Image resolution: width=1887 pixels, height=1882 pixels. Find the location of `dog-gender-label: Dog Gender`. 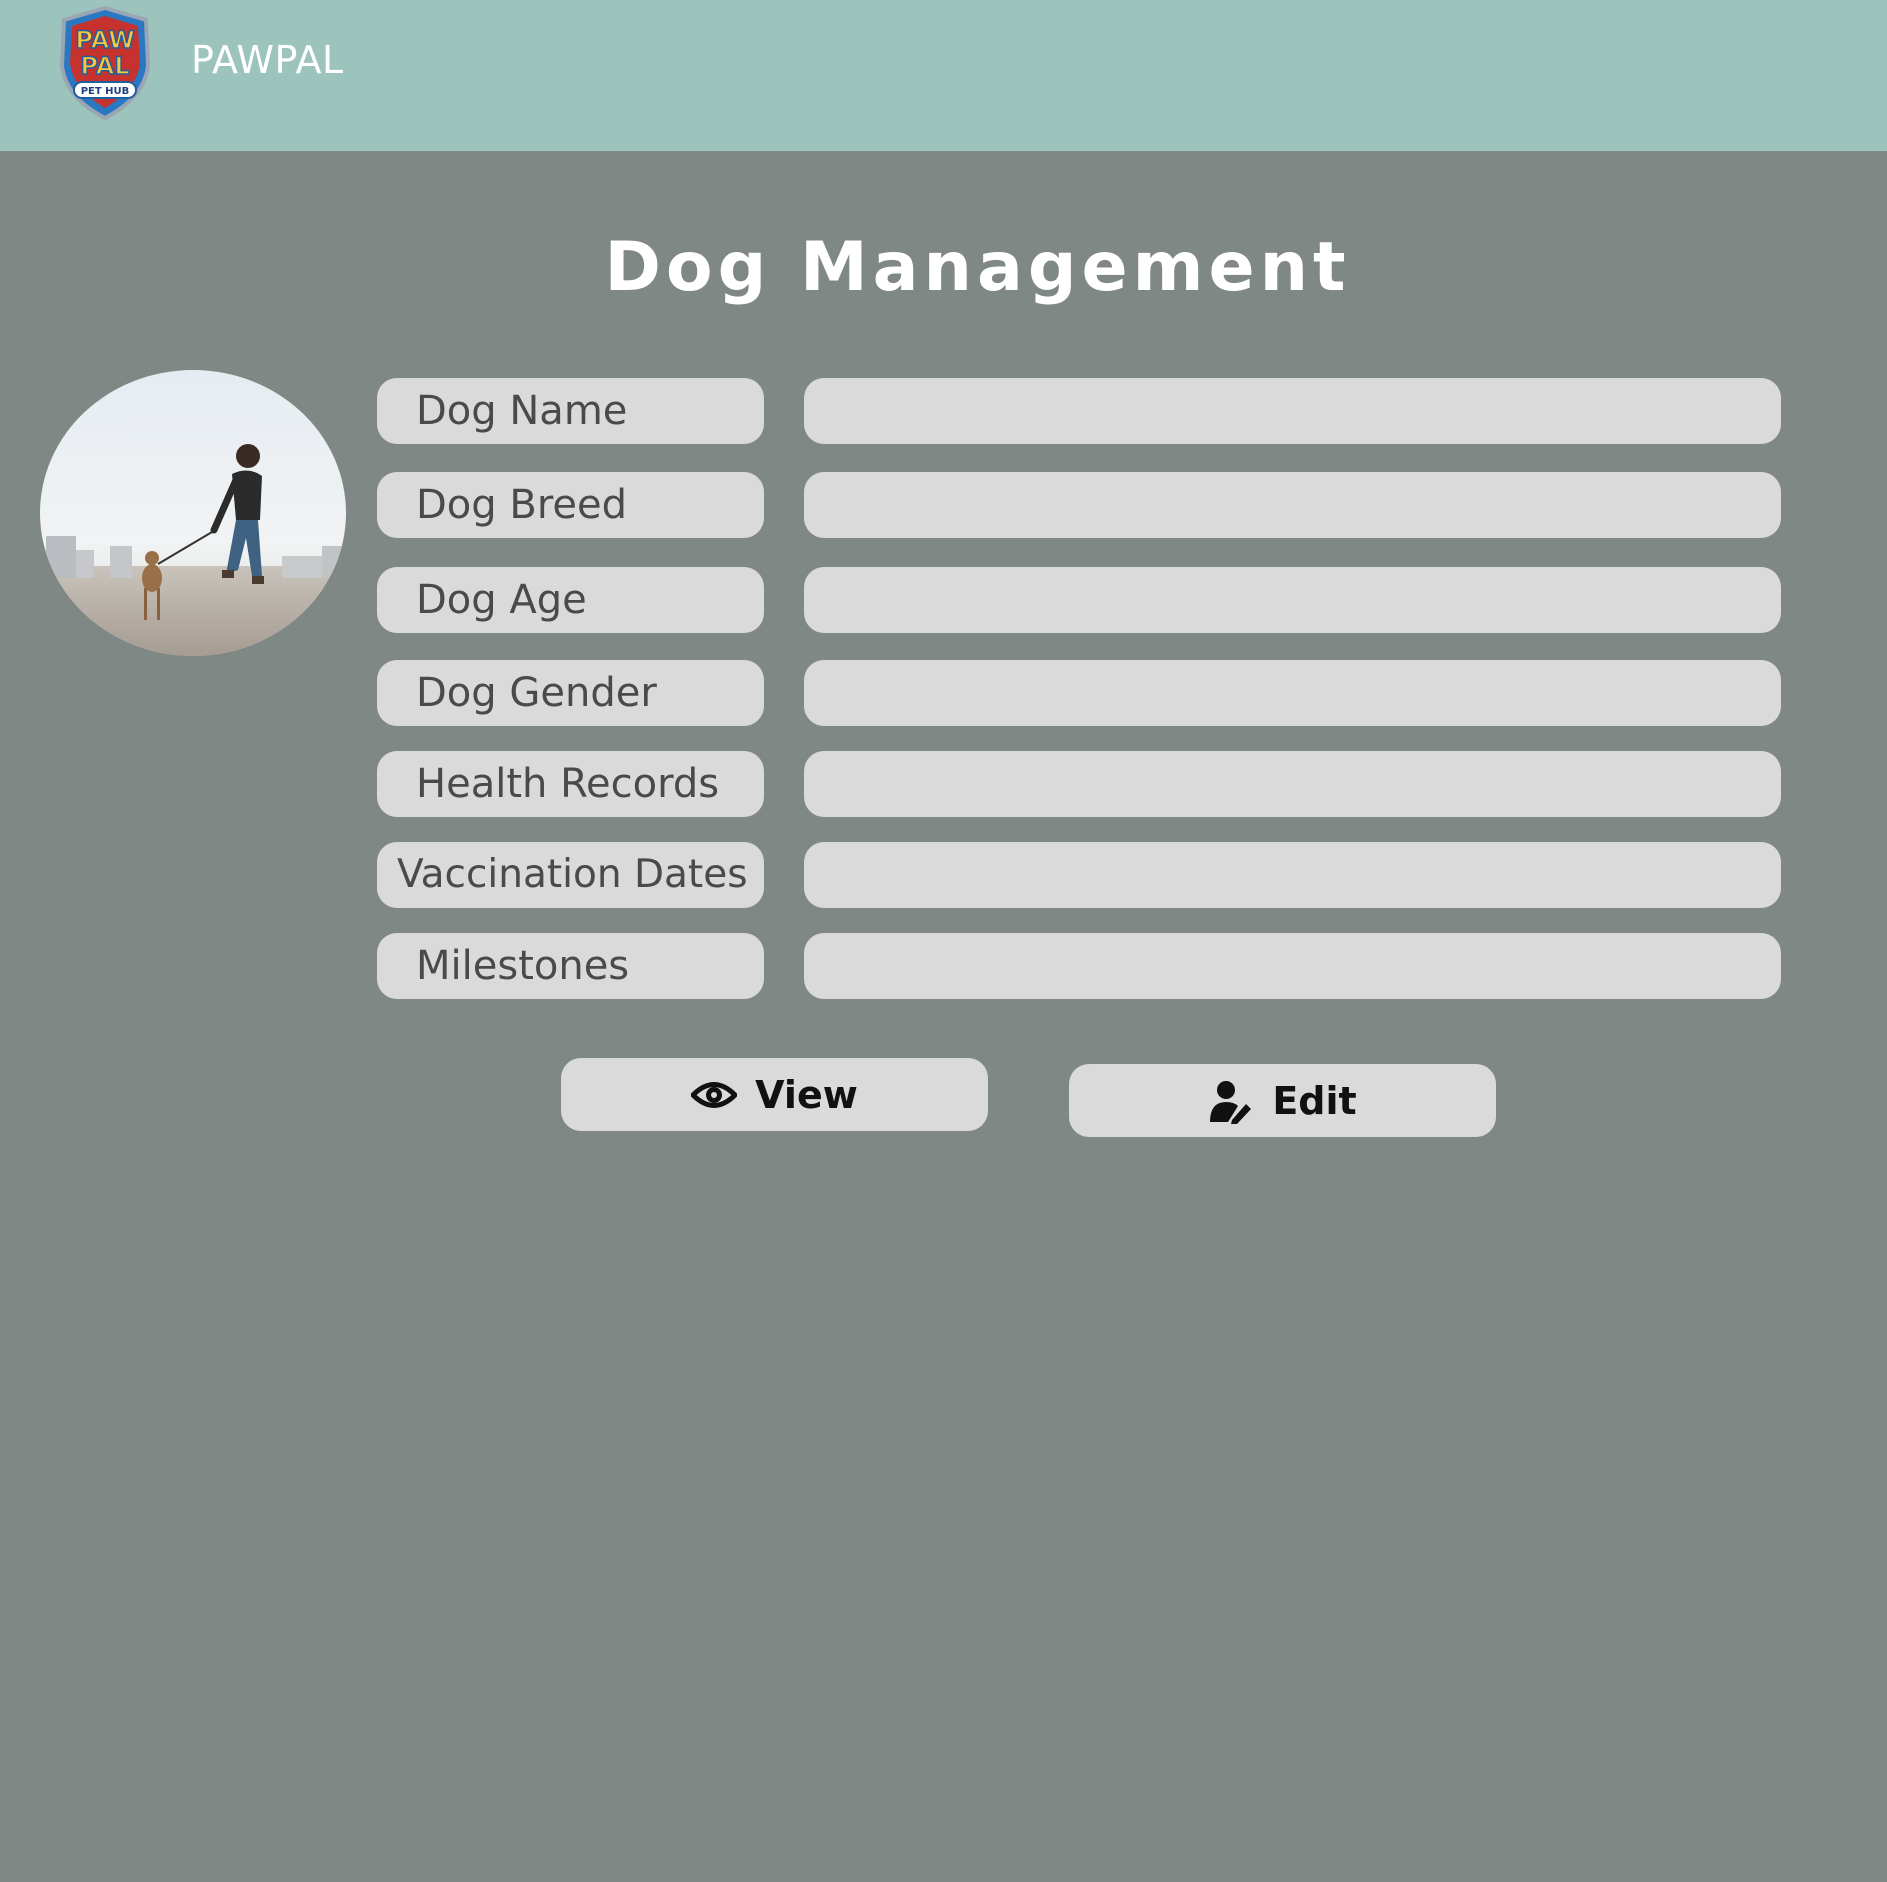

dog-gender-label: Dog Gender is located at coordinates (570, 693).